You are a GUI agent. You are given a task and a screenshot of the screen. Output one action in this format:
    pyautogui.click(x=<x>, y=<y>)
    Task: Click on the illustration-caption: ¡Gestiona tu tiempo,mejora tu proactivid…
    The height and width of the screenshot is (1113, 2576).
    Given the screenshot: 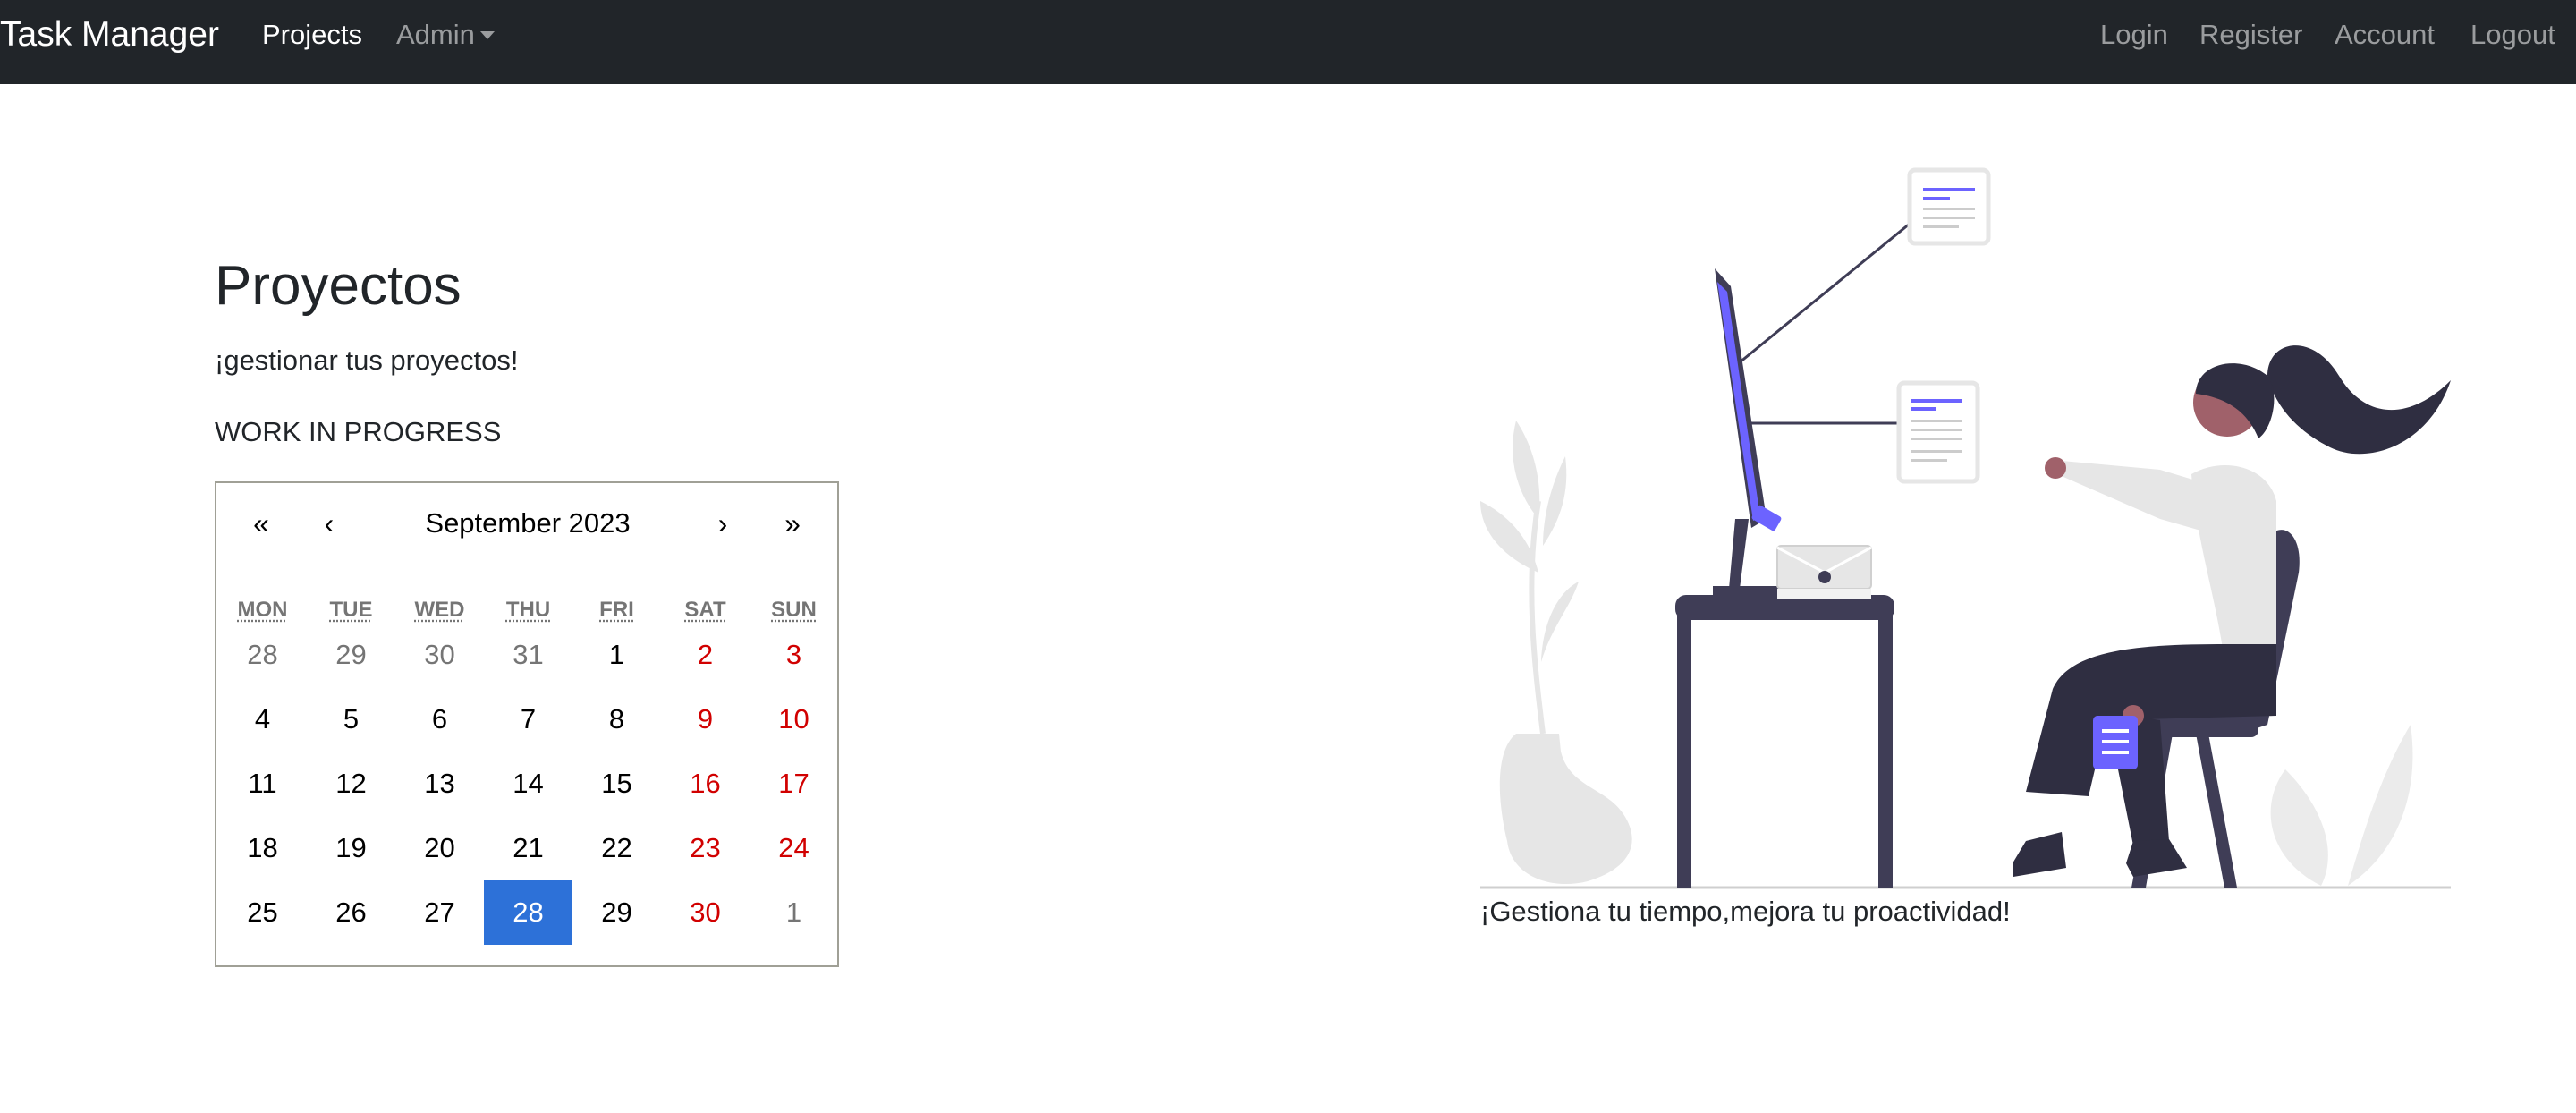 What is the action you would take?
    pyautogui.click(x=1745, y=911)
    